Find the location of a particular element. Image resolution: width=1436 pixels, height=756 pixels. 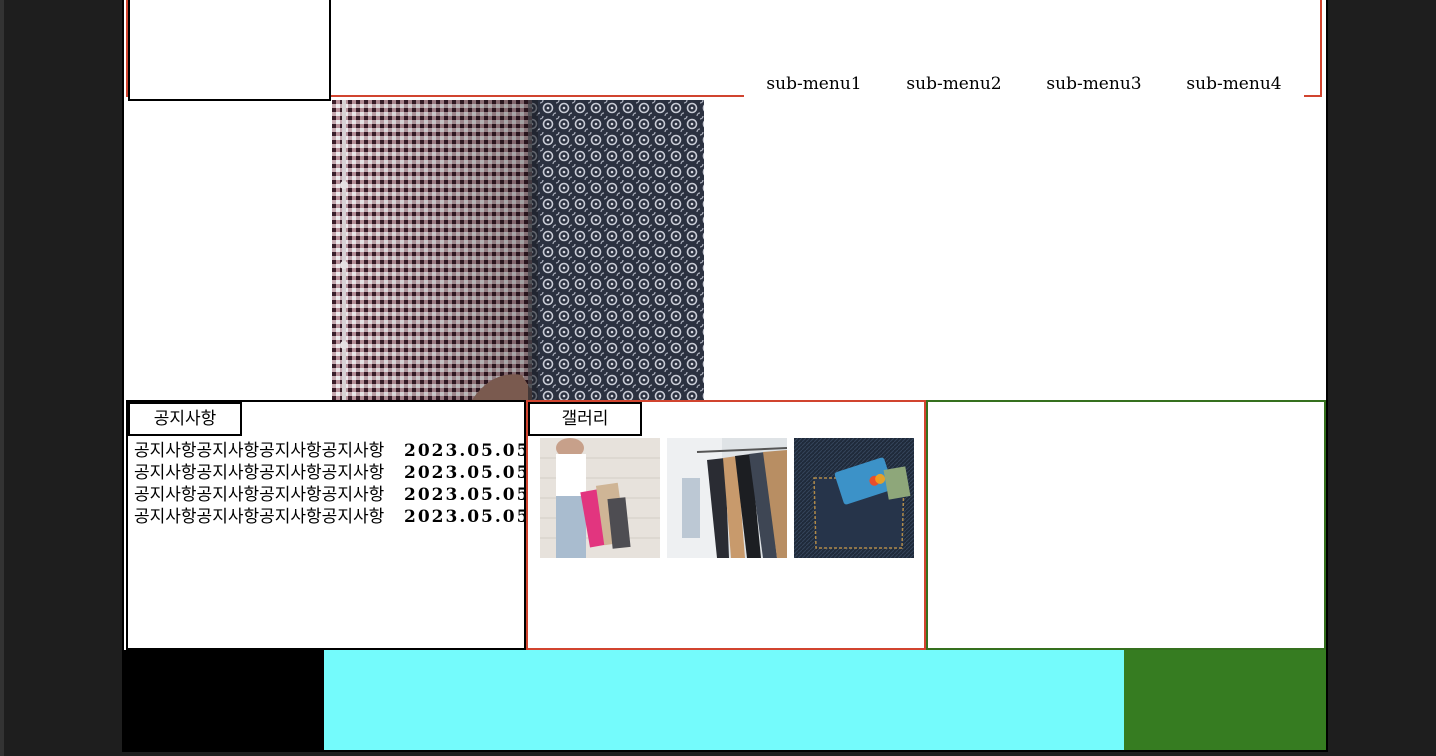

gallery-thumb-clothes-rack is located at coordinates (727, 498).